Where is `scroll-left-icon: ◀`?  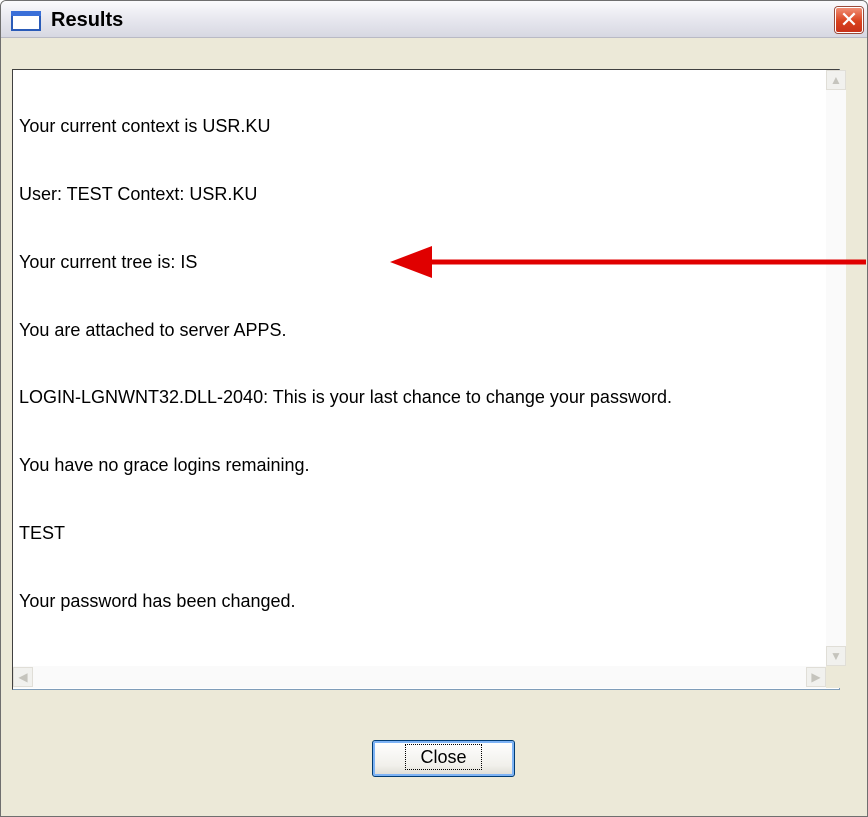 scroll-left-icon: ◀ is located at coordinates (23, 677).